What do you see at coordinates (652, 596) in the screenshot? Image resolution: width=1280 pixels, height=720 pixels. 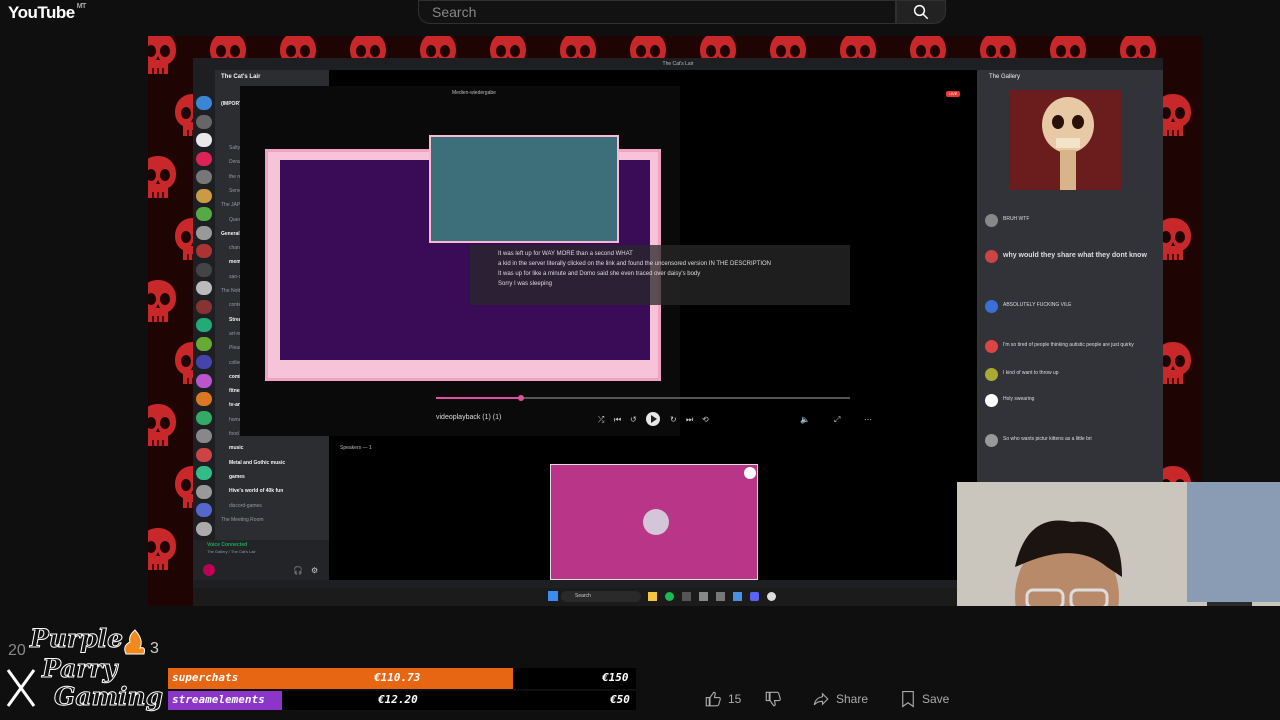 I see `folder-icon` at bounding box center [652, 596].